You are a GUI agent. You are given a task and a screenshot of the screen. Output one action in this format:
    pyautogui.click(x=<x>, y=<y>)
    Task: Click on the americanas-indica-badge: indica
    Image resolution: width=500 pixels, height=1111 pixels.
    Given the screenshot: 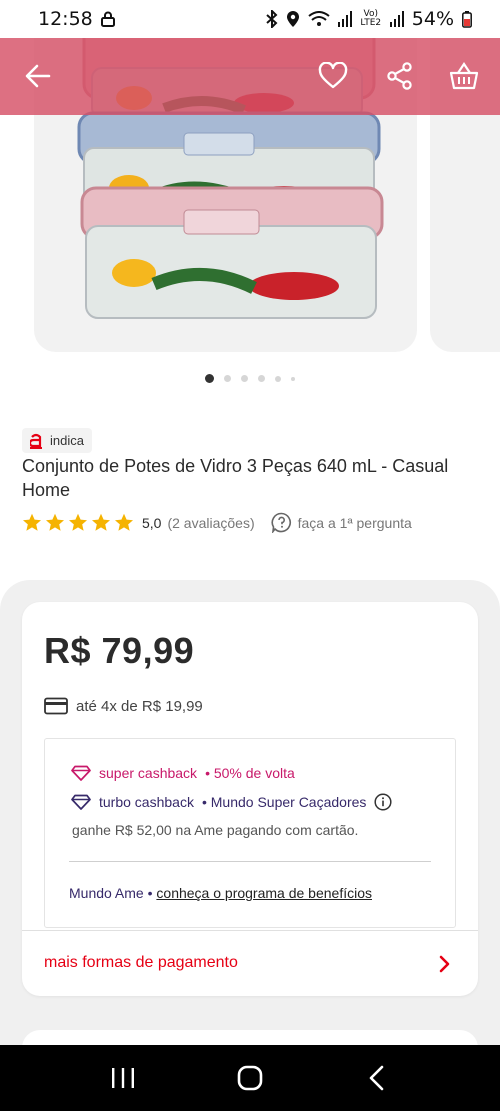 What is the action you would take?
    pyautogui.click(x=57, y=440)
    